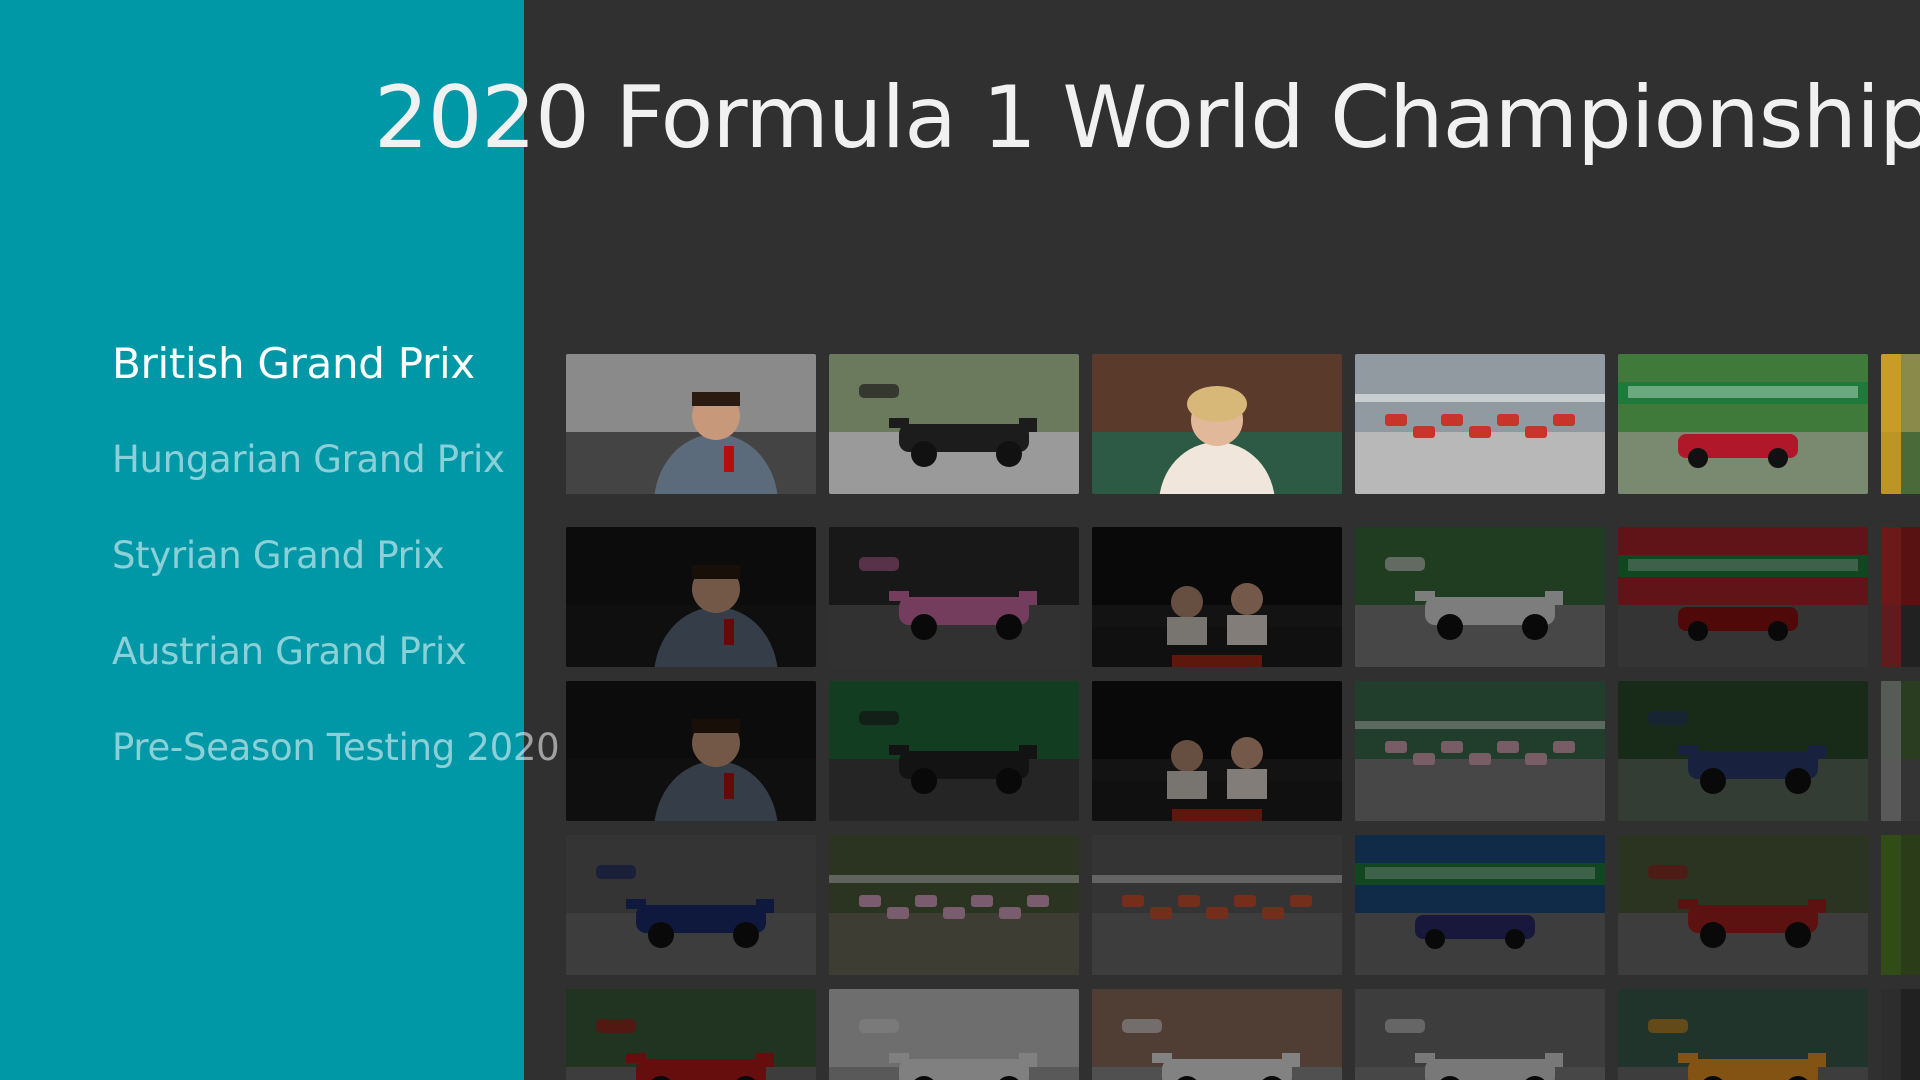 This screenshot has height=1080, width=1920. I want to click on page-title: 2020 Formula 1 World Championship, so click(1147, 118).